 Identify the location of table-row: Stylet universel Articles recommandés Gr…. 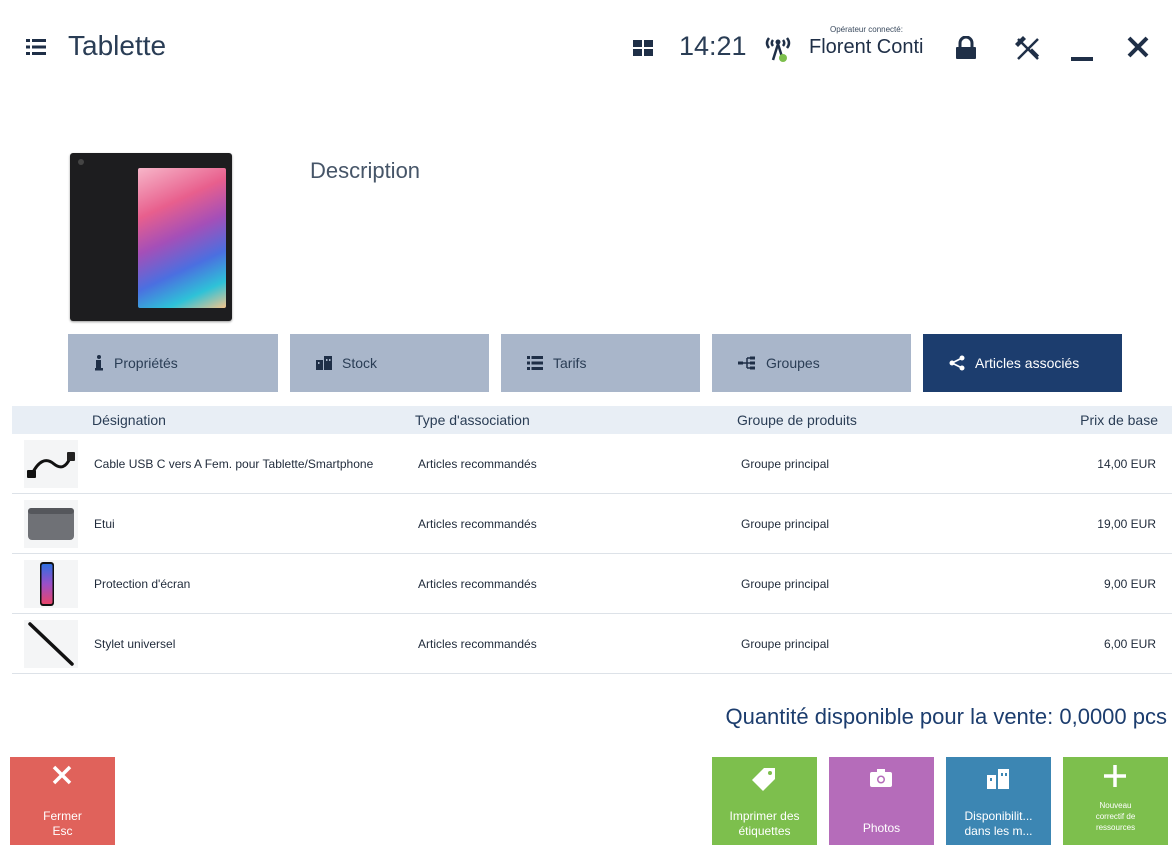
(592, 644).